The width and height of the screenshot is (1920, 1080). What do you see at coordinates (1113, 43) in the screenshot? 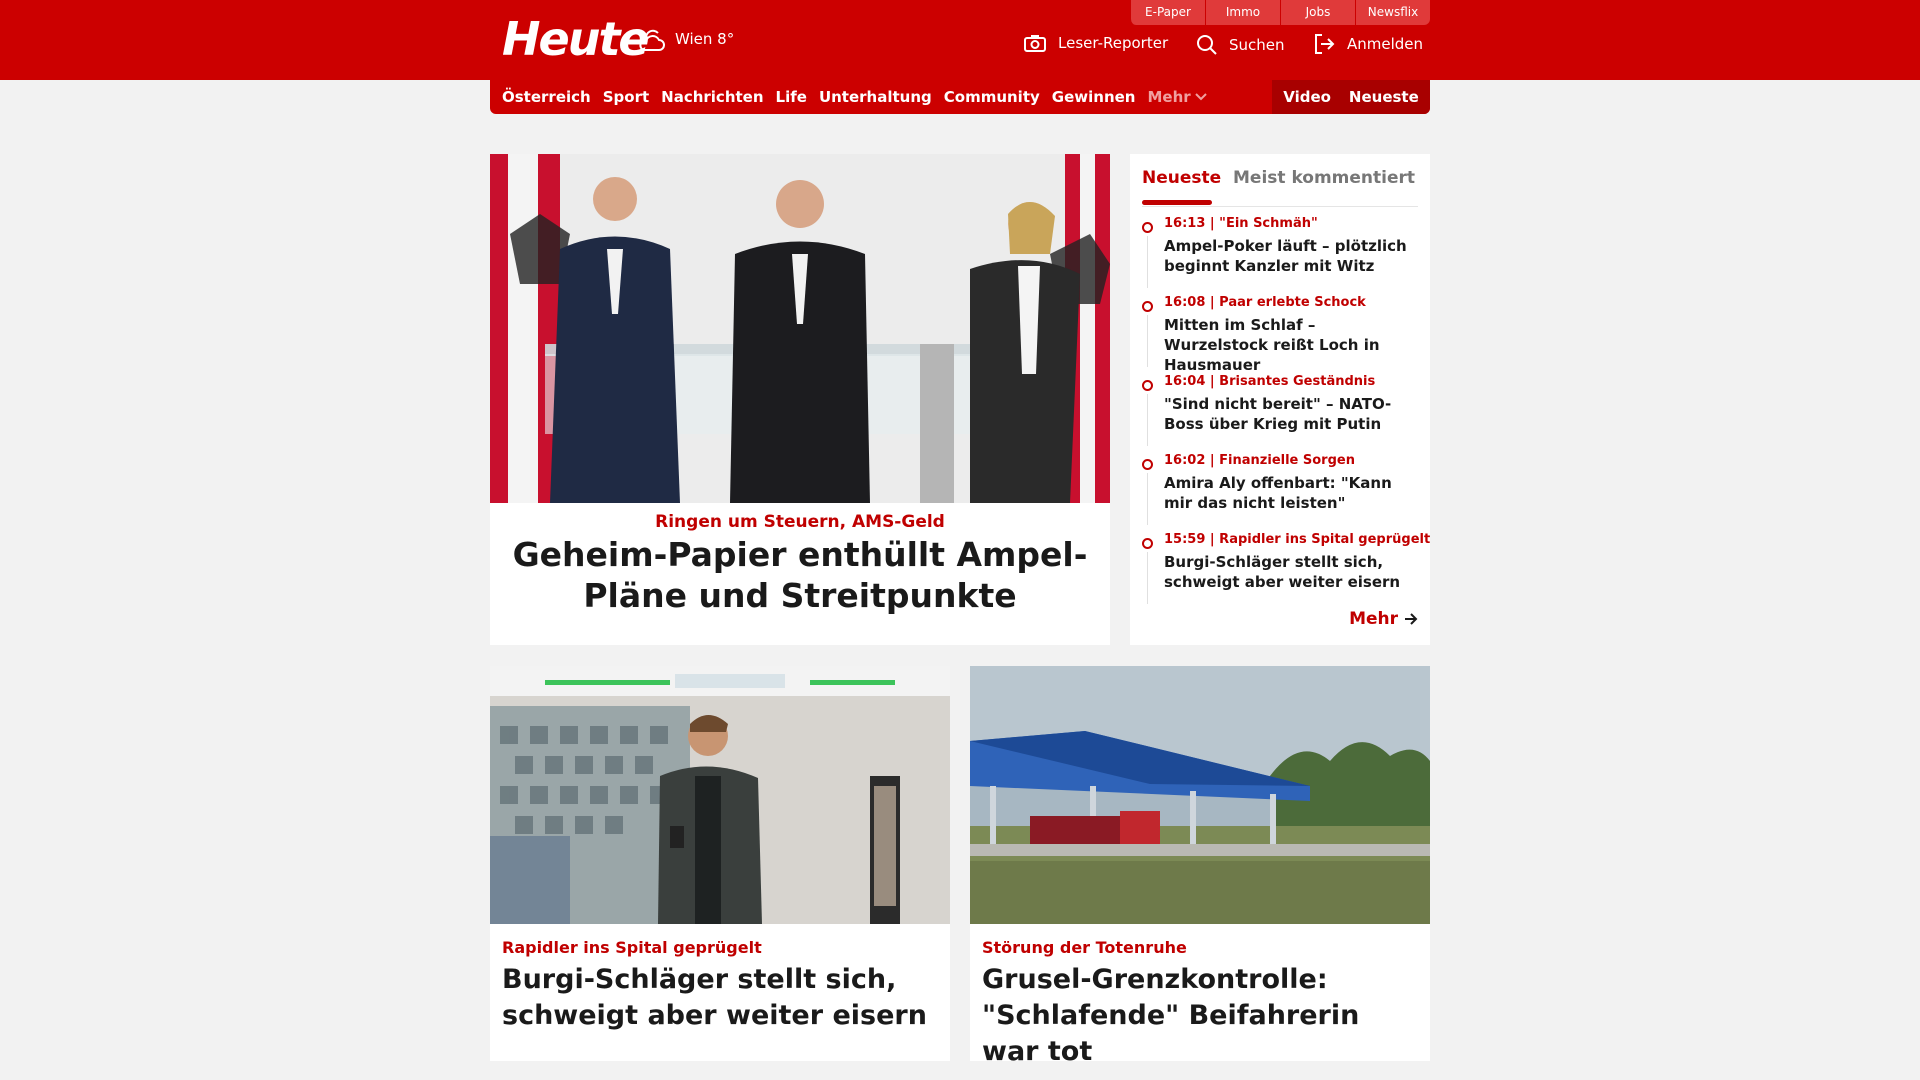
I see `leser-reporter-label: Leser-Reporter` at bounding box center [1113, 43].